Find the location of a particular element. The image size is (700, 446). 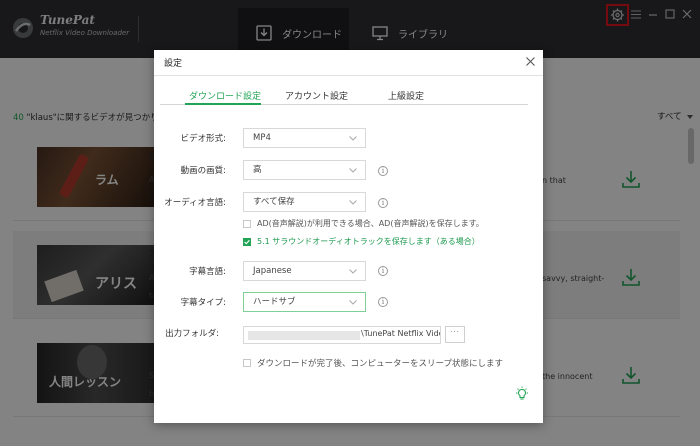

audio-language-select: すべて保存 is located at coordinates (304, 202).